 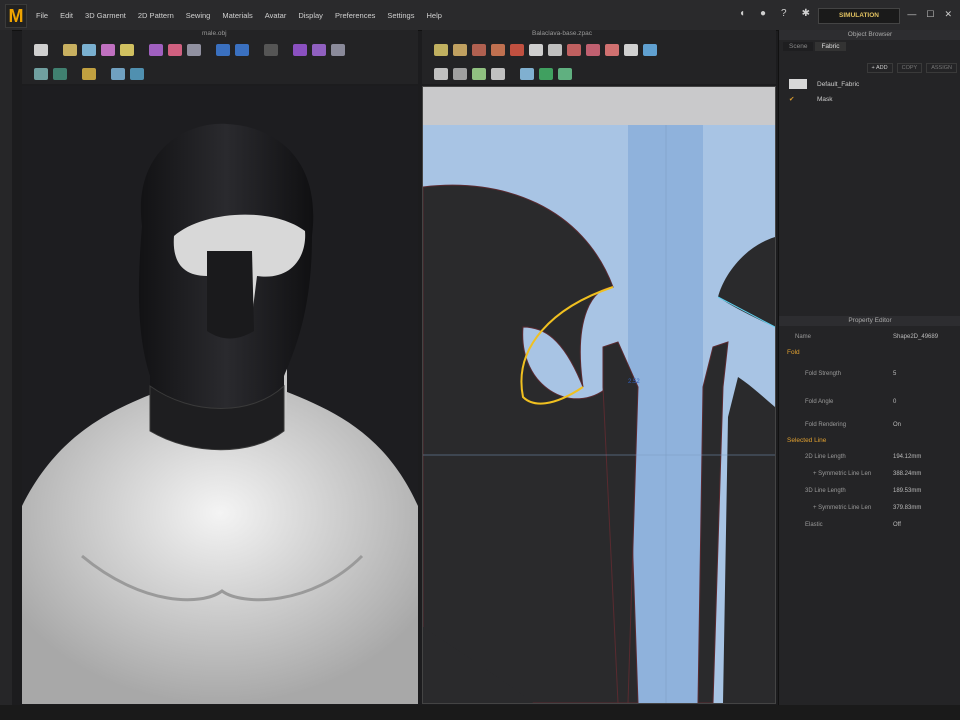 I want to click on arrange-icon, so click(x=271, y=50).